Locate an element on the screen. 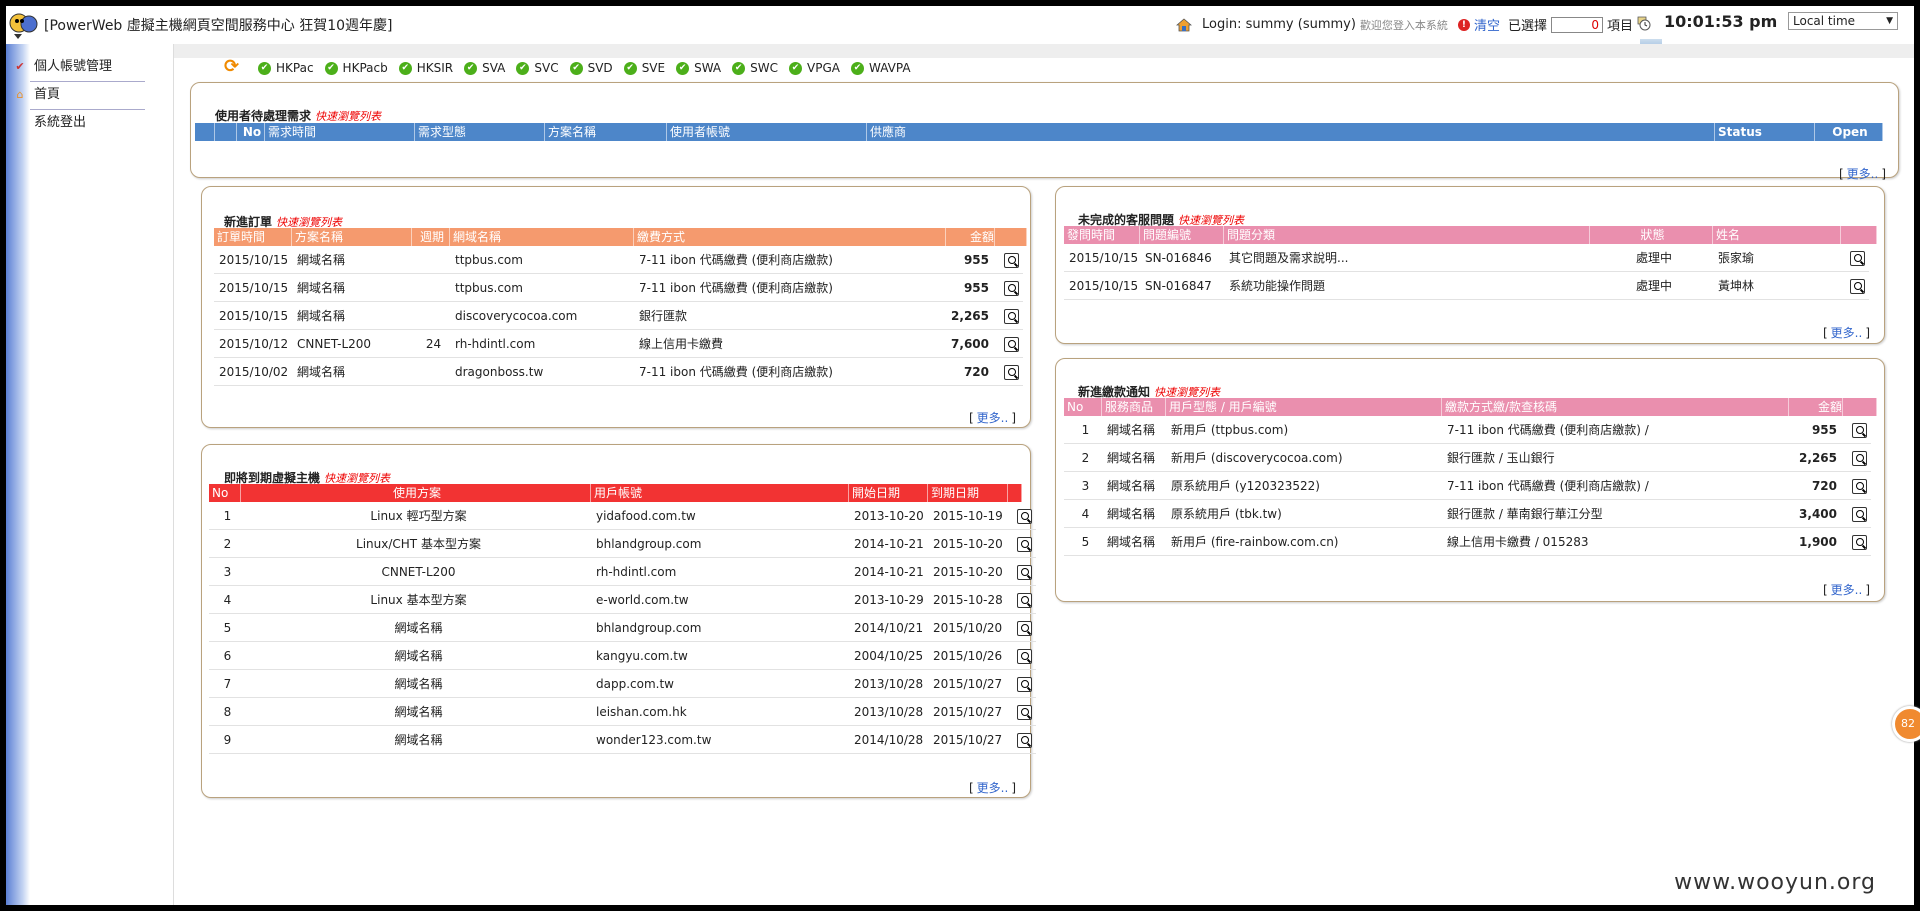 The width and height of the screenshot is (1920, 911). table-cell: Linux/CHT 基本型方案 is located at coordinates (418, 544).